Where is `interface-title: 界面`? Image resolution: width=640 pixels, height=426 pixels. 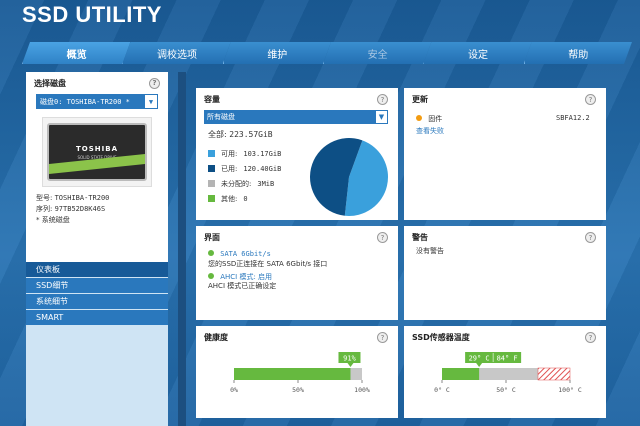 interface-title: 界面 is located at coordinates (212, 237).